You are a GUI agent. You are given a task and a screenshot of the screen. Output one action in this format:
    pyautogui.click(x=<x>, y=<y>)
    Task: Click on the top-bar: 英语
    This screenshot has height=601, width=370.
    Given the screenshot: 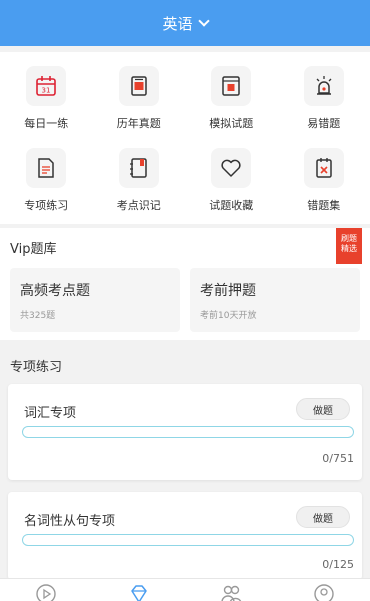 What is the action you would take?
    pyautogui.click(x=185, y=23)
    